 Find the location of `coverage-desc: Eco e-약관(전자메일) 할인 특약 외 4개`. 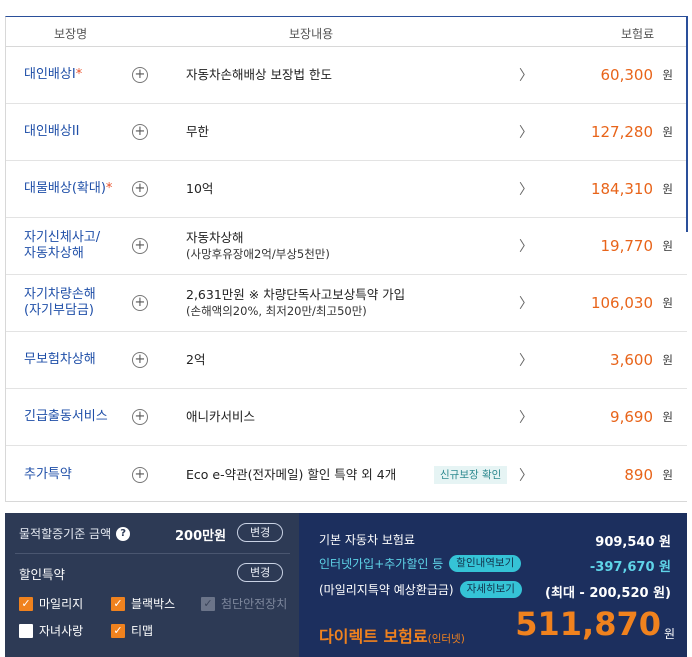

coverage-desc: Eco e-약관(전자메일) 할인 특약 외 4개 is located at coordinates (291, 474).